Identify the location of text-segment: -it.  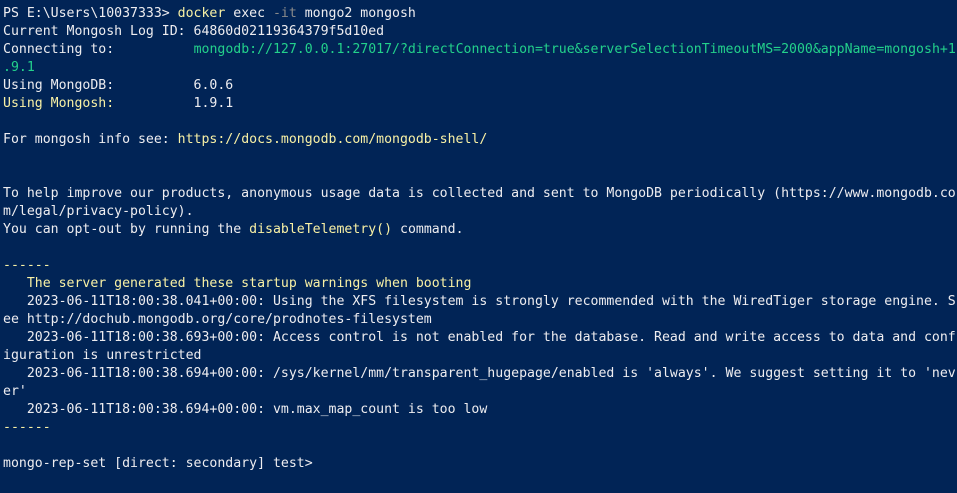
(284, 13).